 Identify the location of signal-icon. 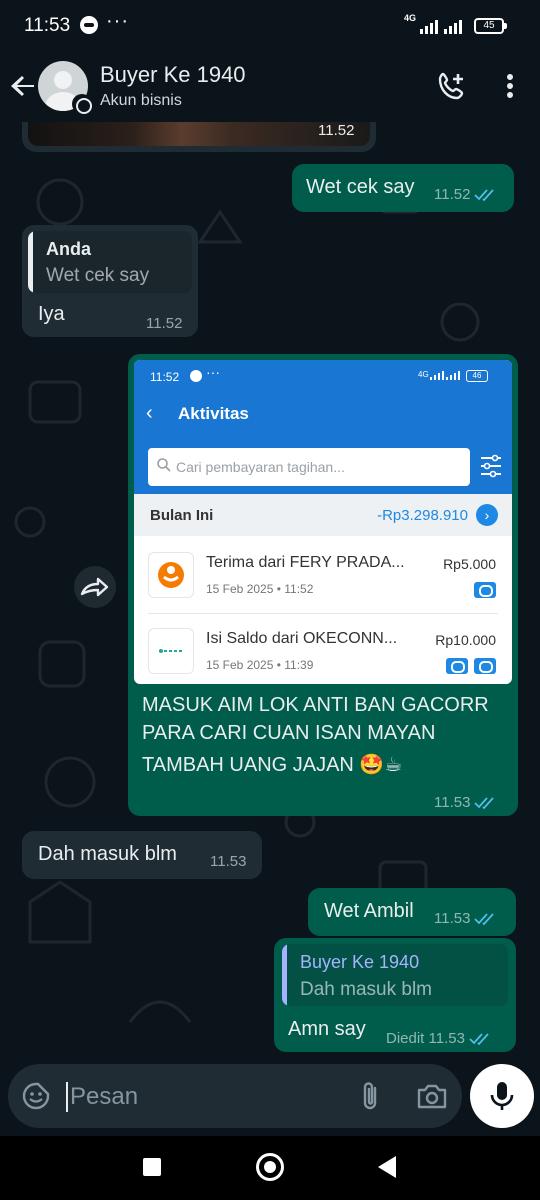
(429, 26).